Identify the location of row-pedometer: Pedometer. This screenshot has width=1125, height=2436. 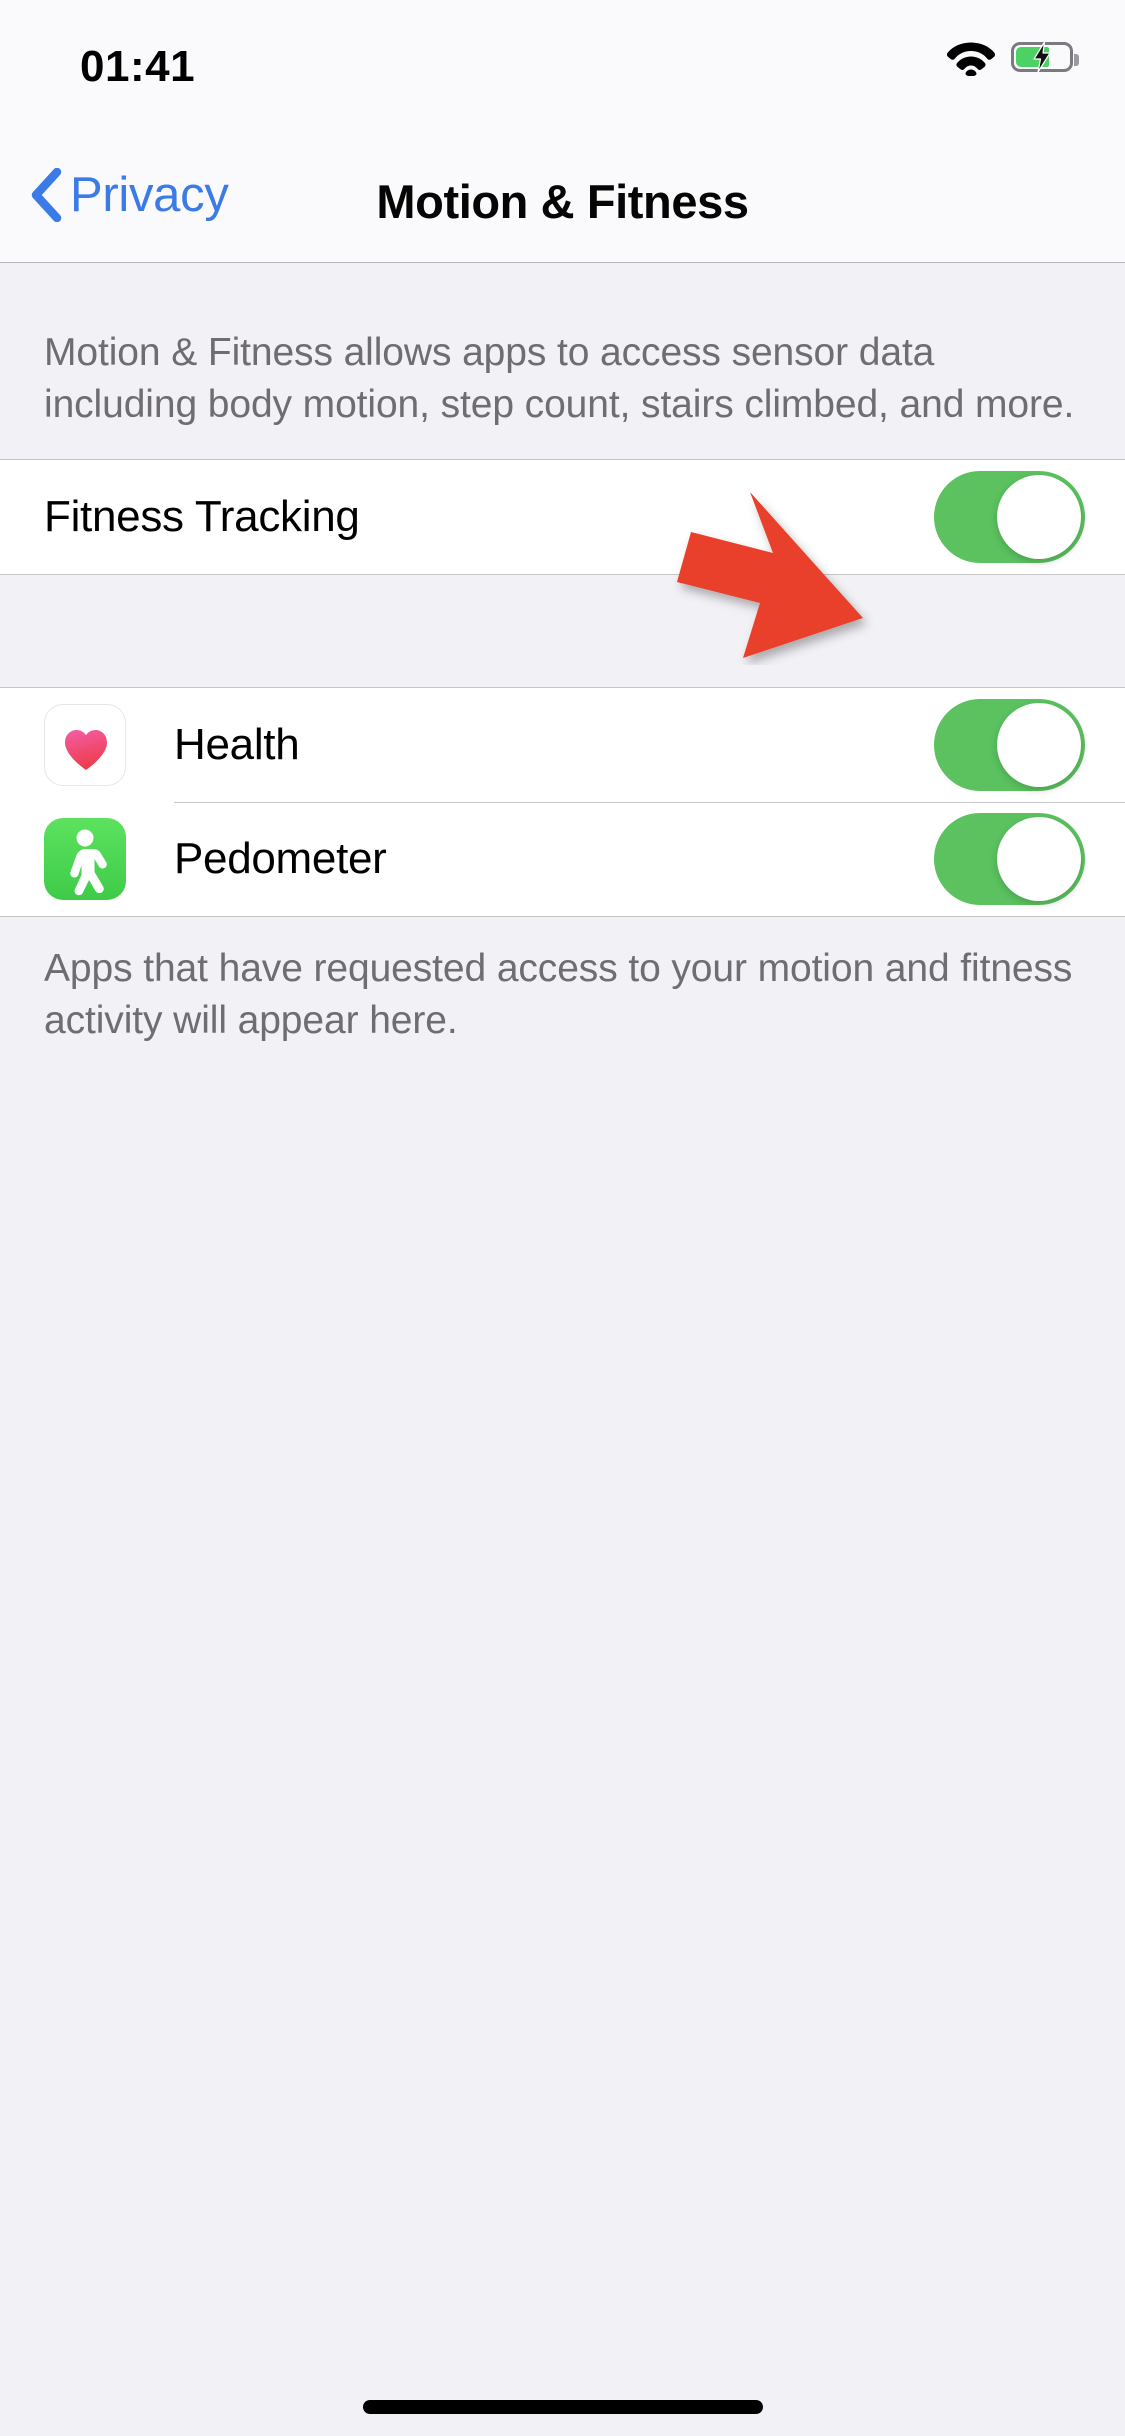
(562, 858).